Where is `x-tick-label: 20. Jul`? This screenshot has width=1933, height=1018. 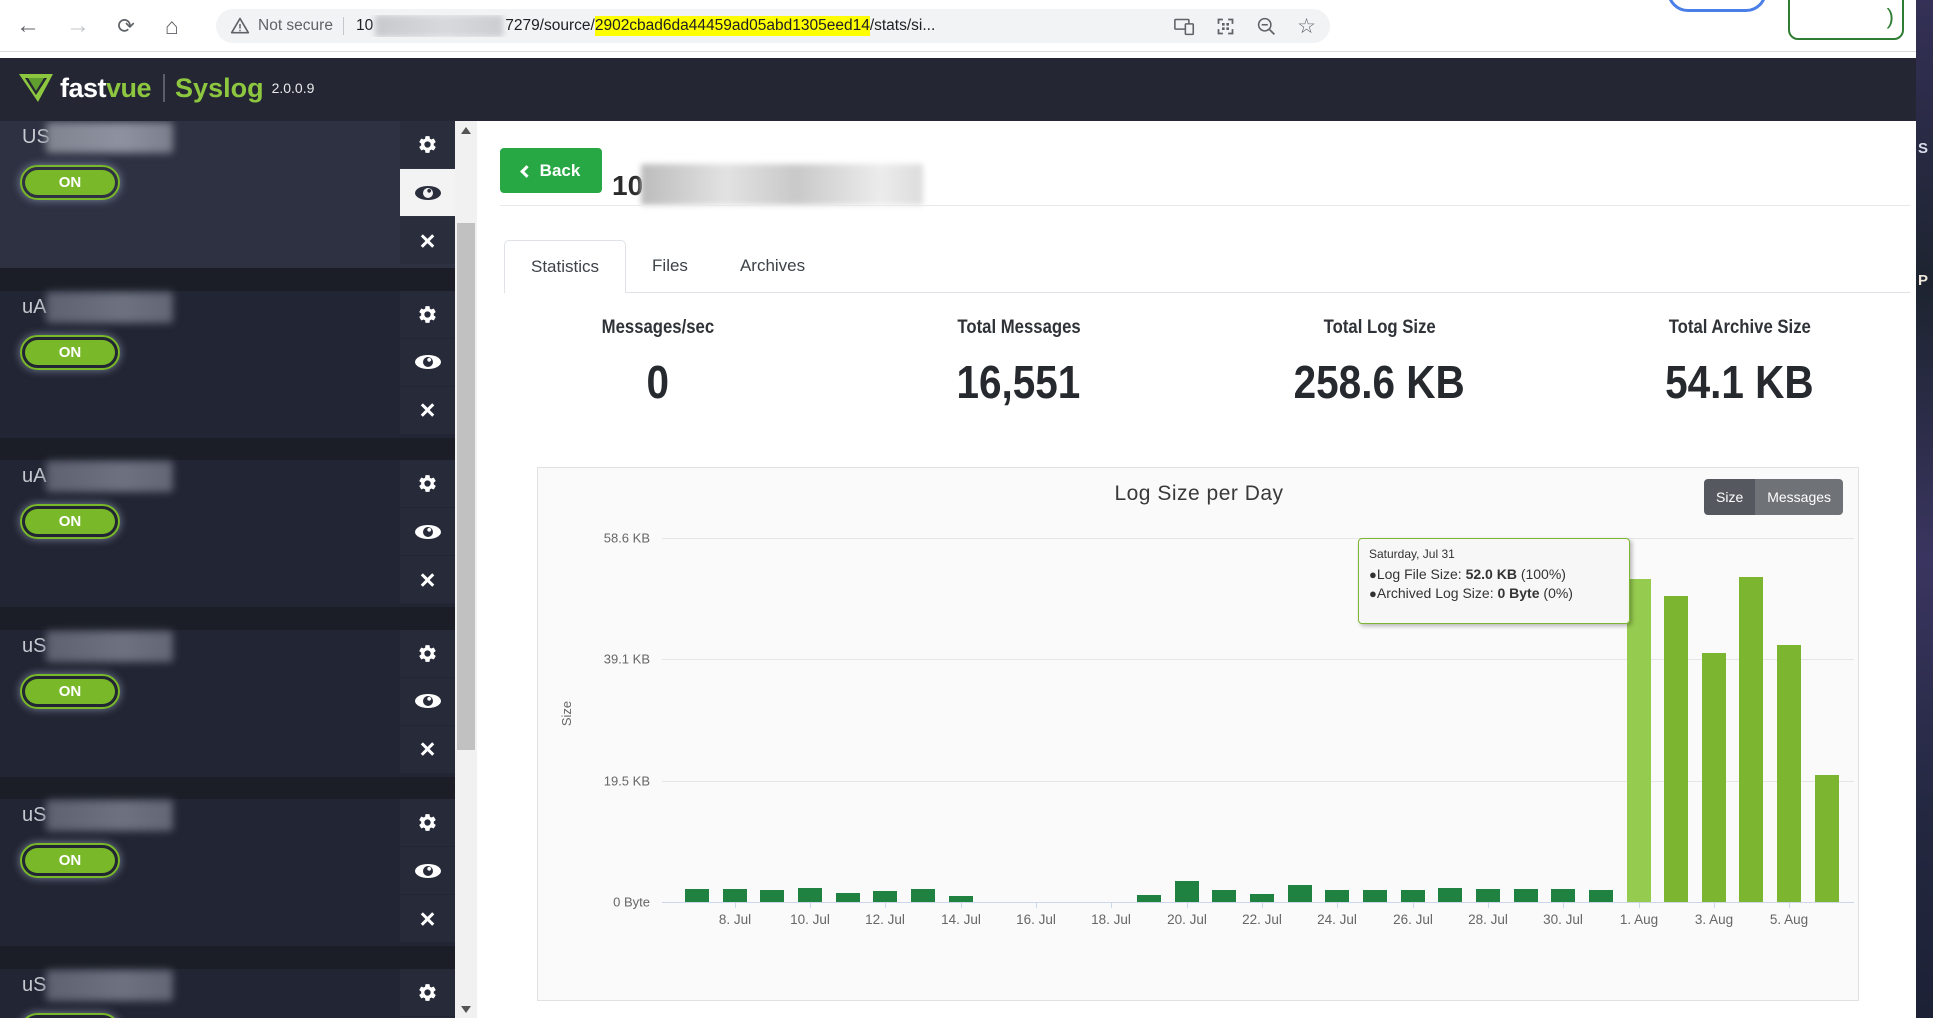
x-tick-label: 20. Jul is located at coordinates (1187, 919).